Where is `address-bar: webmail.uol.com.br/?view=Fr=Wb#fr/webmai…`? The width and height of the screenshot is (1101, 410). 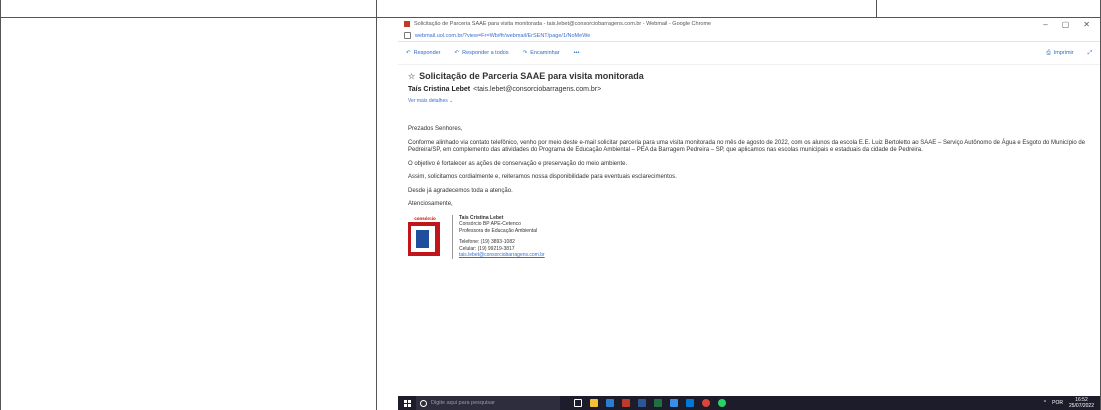 address-bar: webmail.uol.com.br/?view=Fr=Wb#fr/webmai… is located at coordinates (749, 36).